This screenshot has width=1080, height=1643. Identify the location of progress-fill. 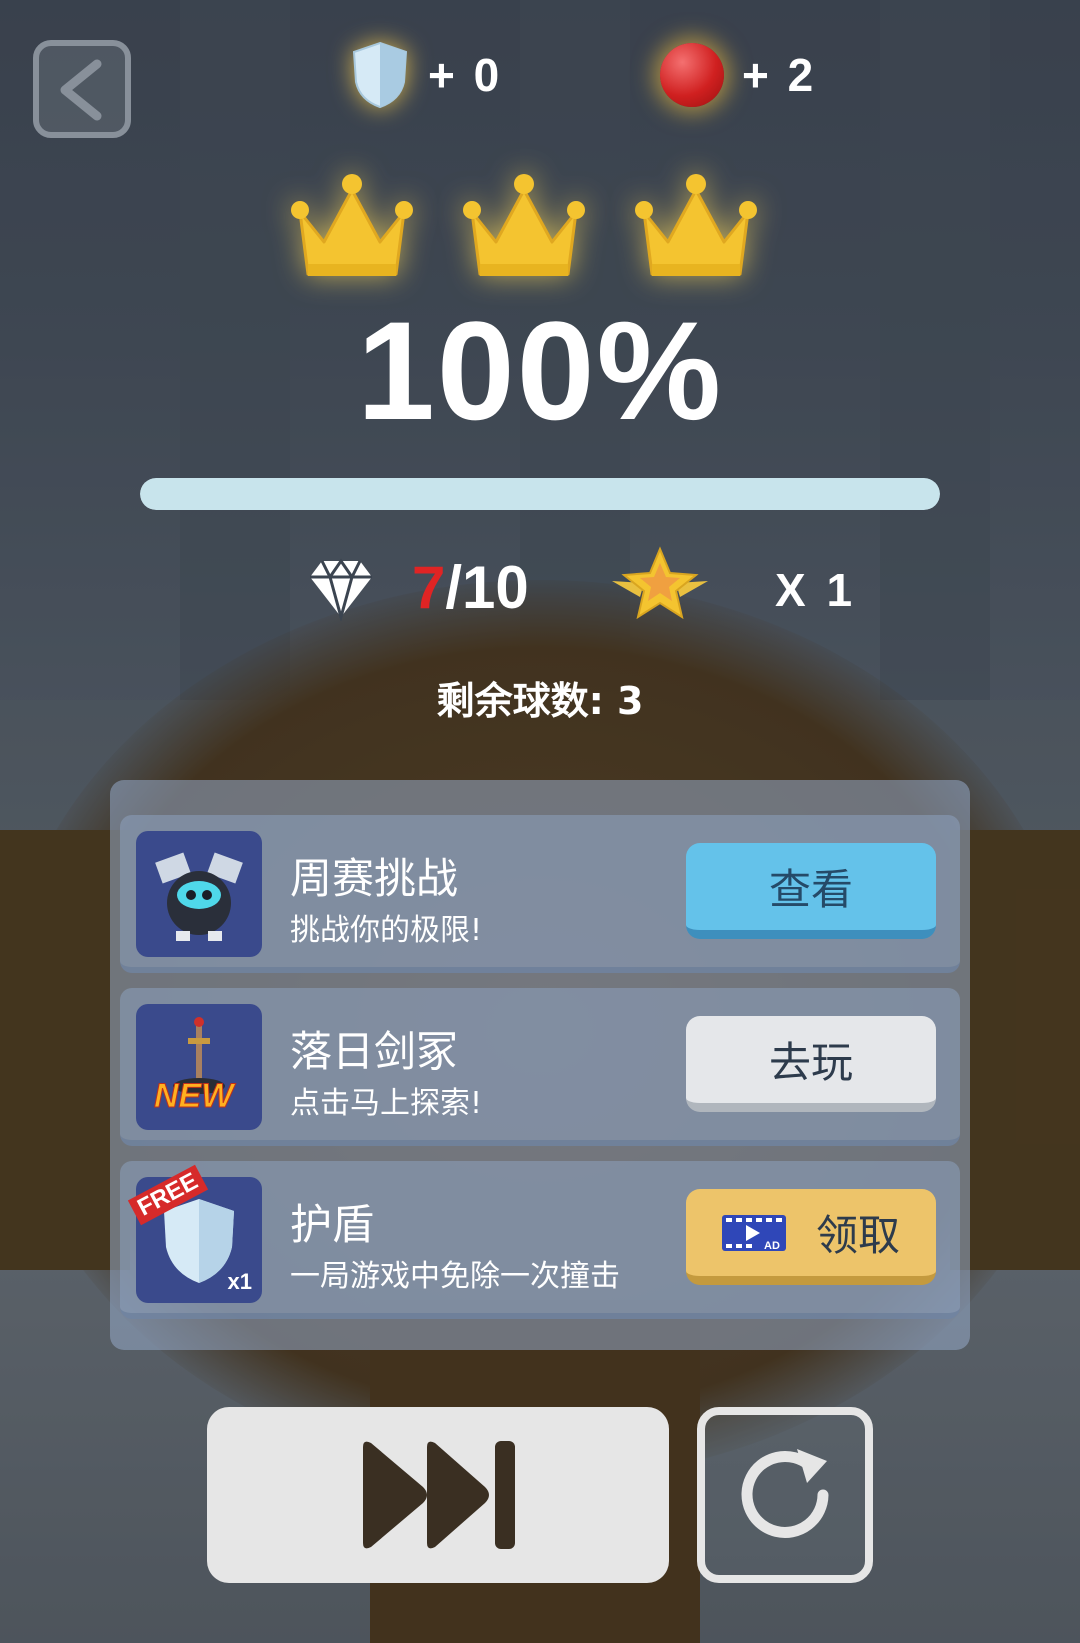
(540, 494).